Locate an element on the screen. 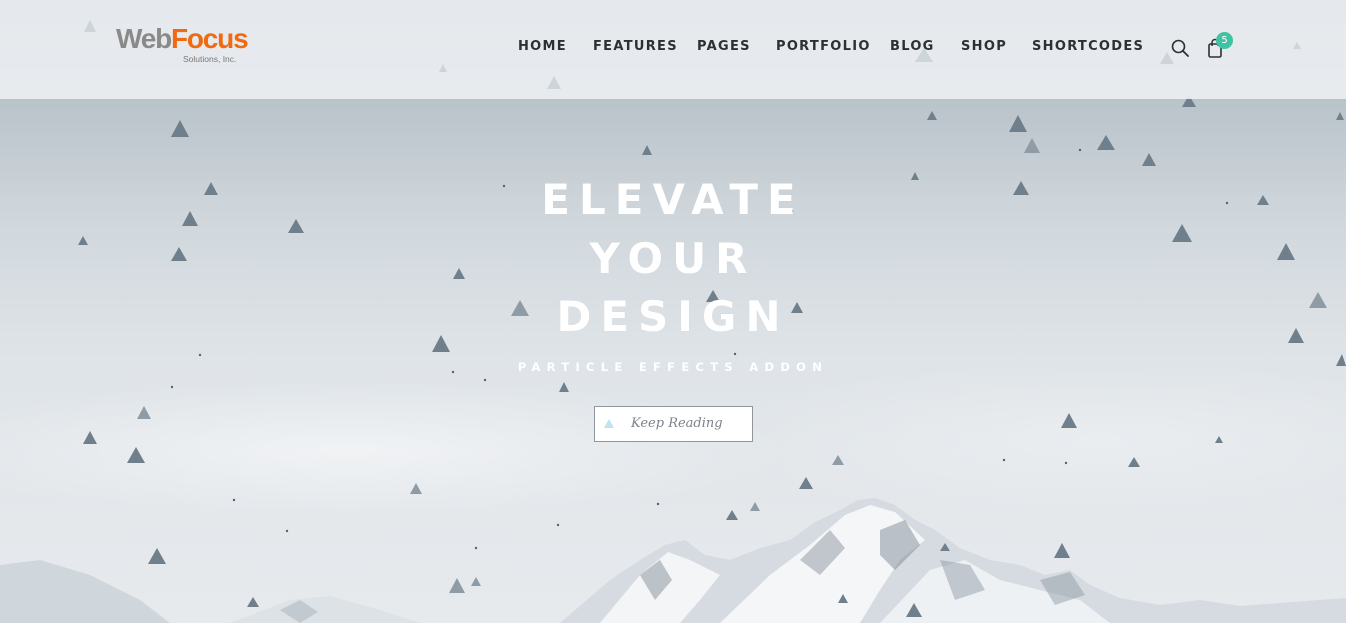 Image resolution: width=1346 pixels, height=623 pixels. nav-item-pages: PAGES is located at coordinates (724, 46).